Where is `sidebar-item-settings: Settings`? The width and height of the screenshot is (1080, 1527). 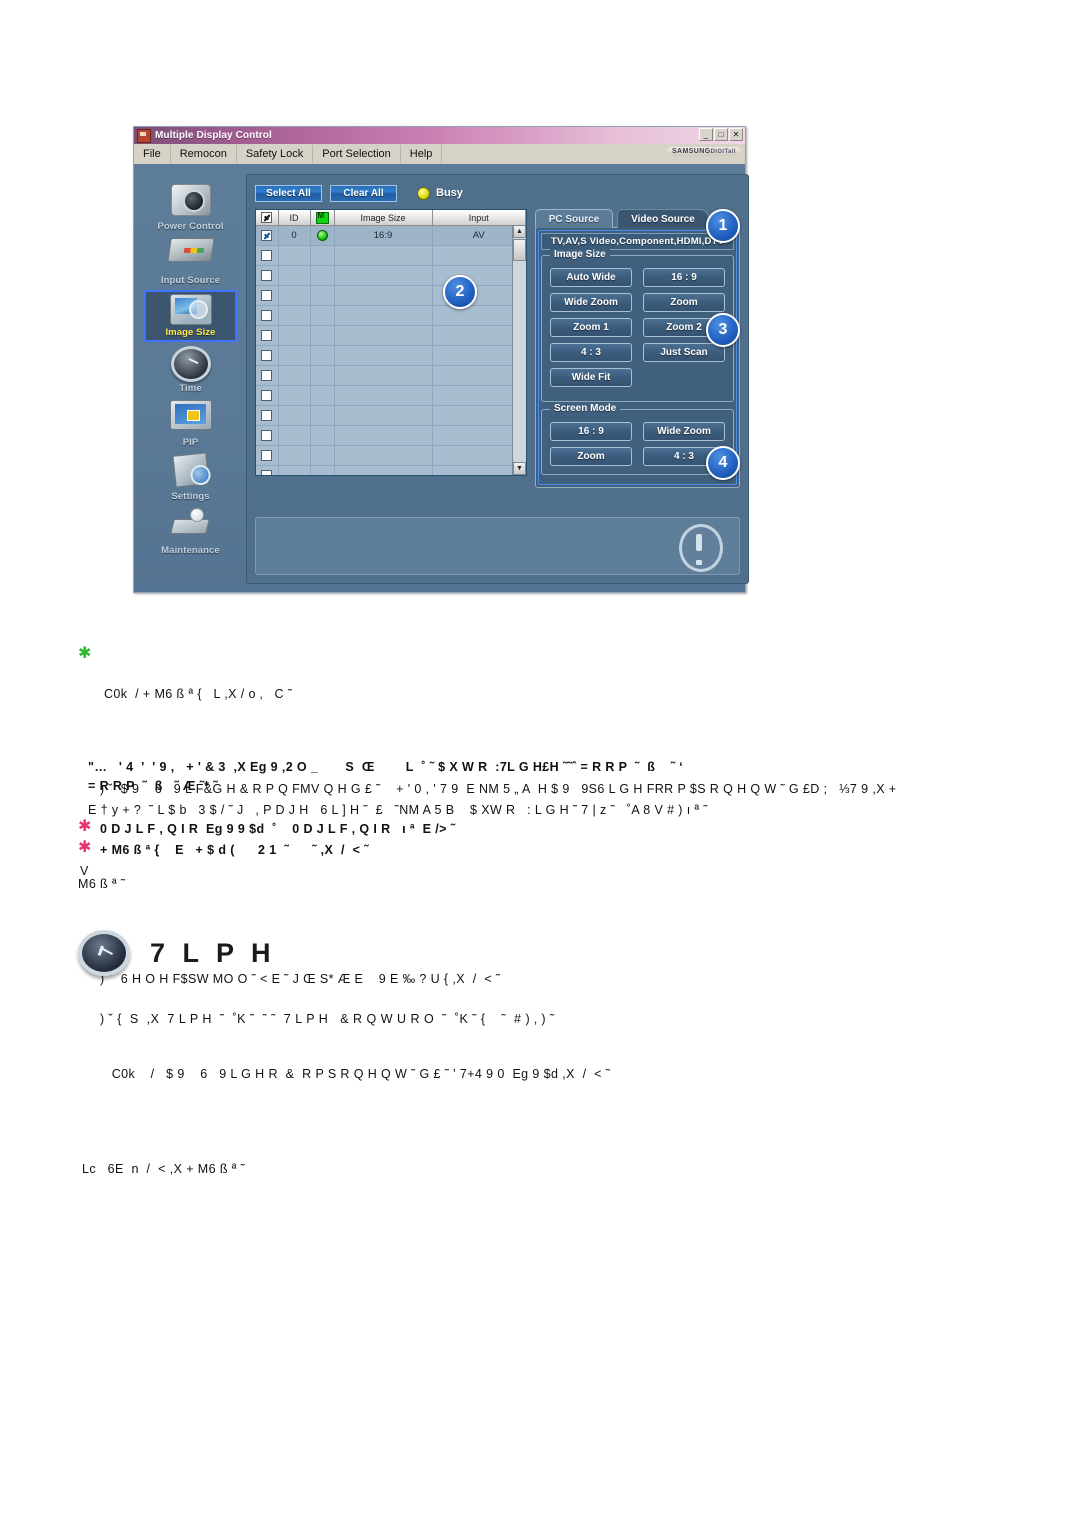 sidebar-item-settings: Settings is located at coordinates (190, 478).